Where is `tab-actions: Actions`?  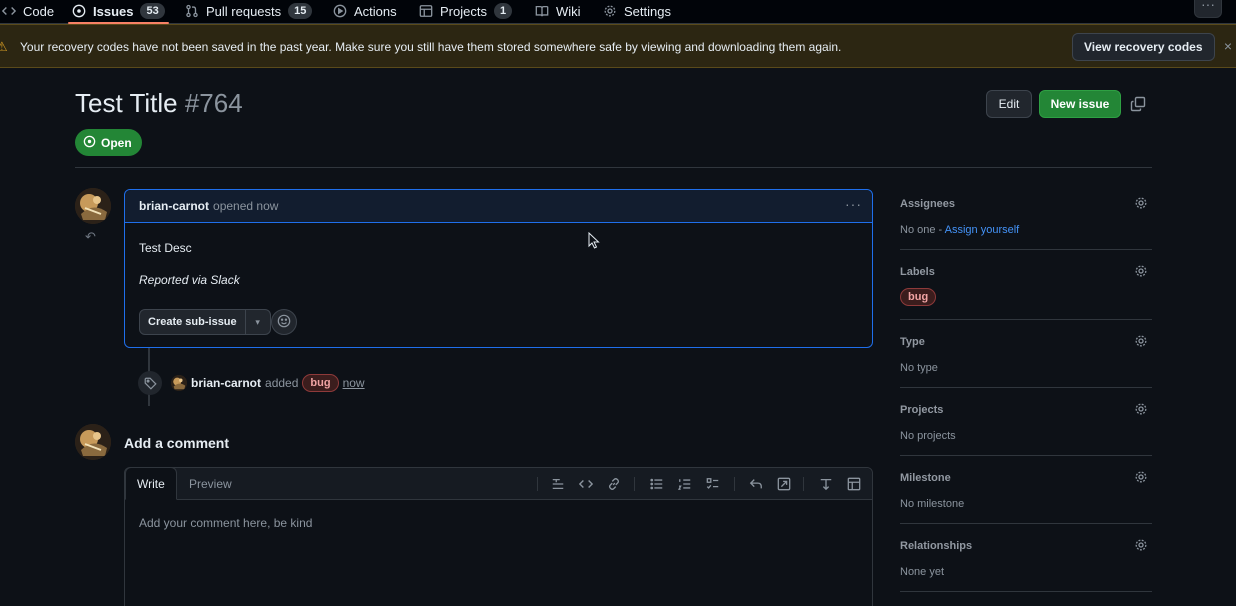 tab-actions: Actions is located at coordinates (365, 11).